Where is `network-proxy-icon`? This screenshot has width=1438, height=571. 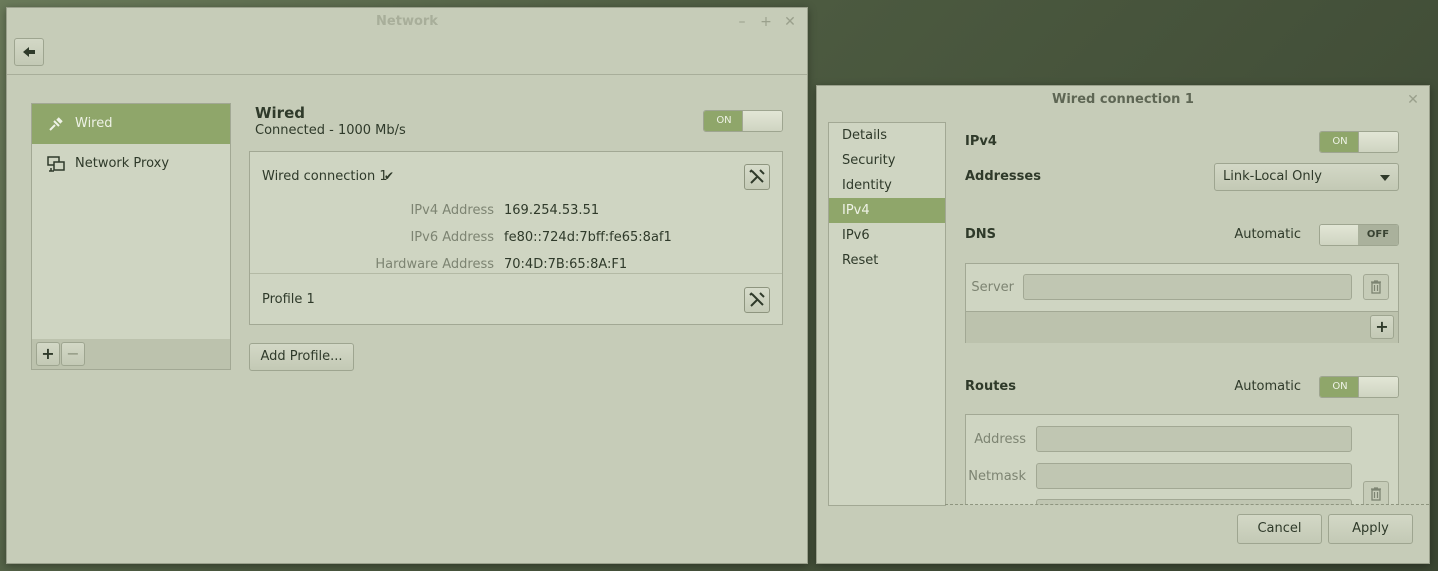 network-proxy-icon is located at coordinates (56, 164).